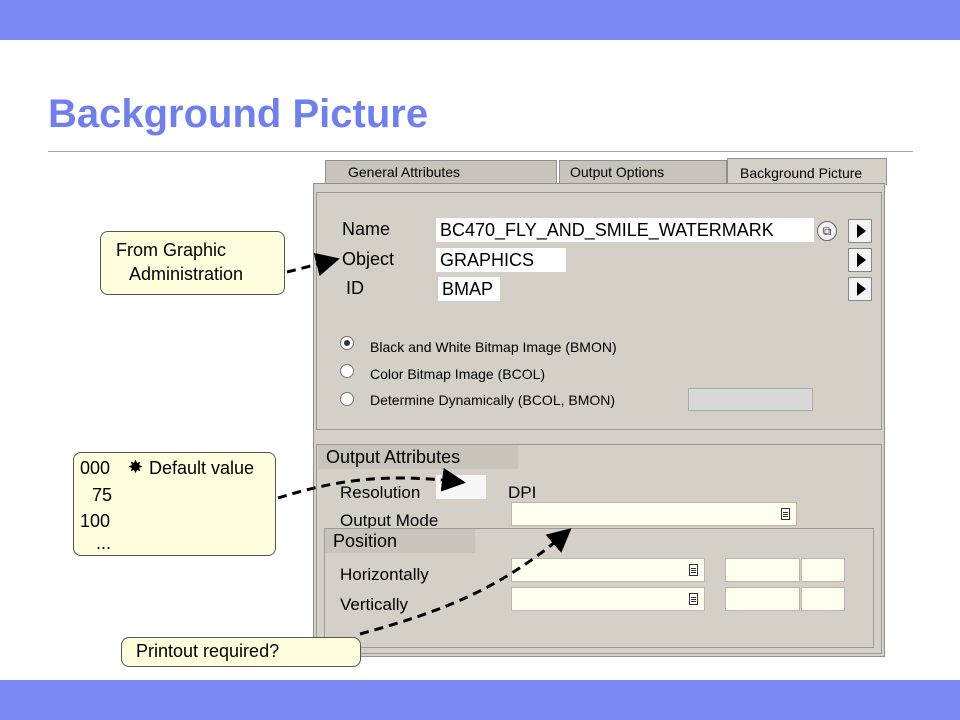 This screenshot has height=720, width=960. What do you see at coordinates (827, 231) in the screenshot?
I see `display-graphic-icon: ⧉` at bounding box center [827, 231].